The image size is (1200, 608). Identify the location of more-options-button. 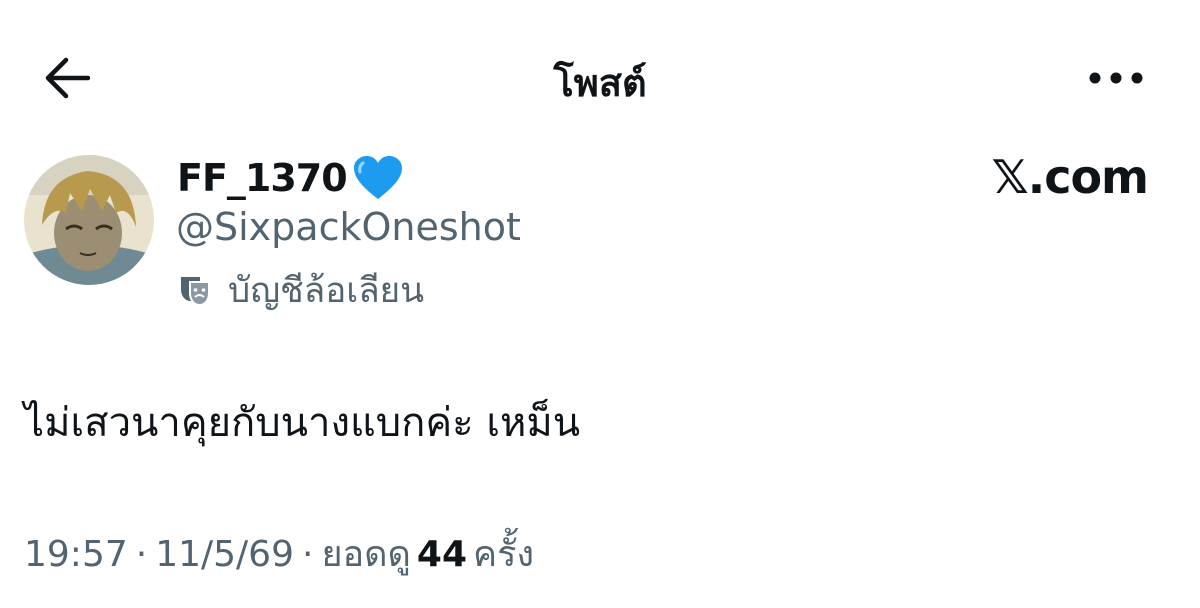
(1116, 78).